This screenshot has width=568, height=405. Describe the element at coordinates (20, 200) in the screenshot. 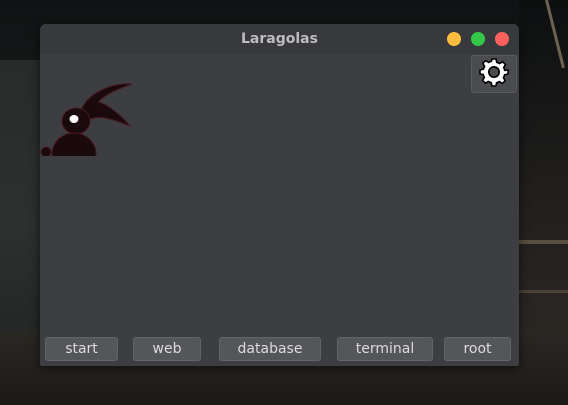

I see `wallpaper-left-wall` at that location.